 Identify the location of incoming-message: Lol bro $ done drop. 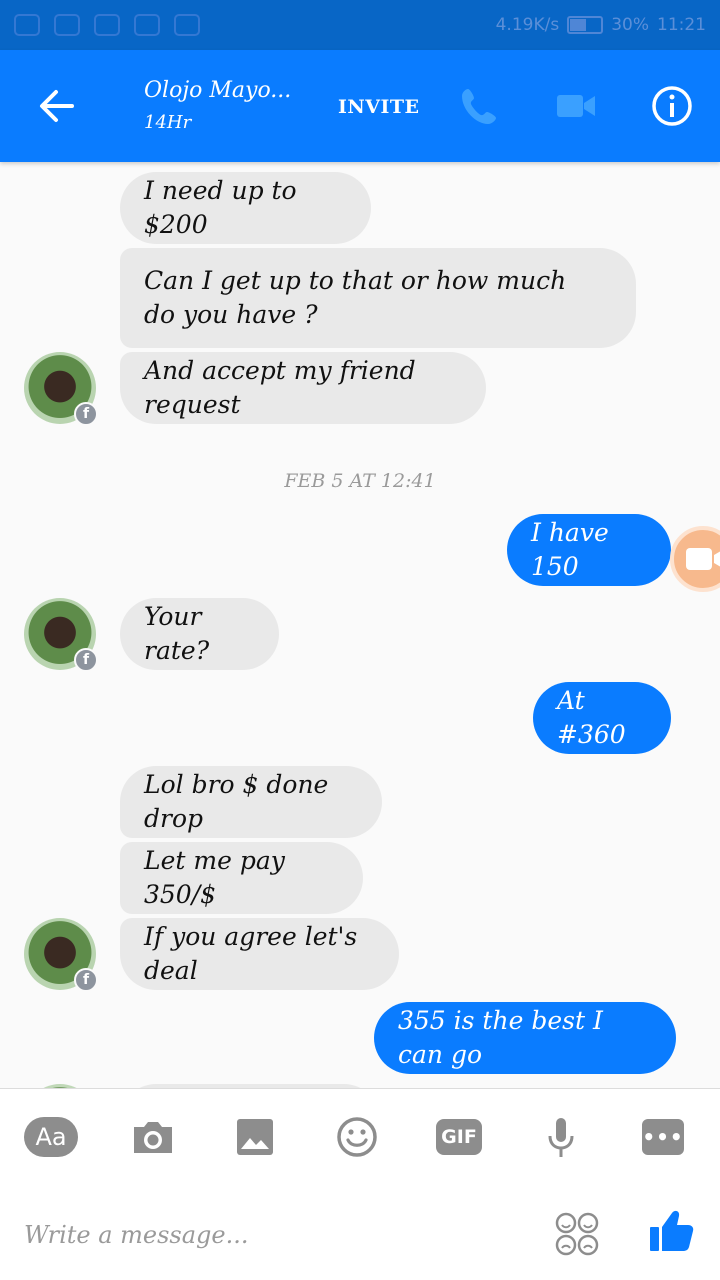
(251, 802).